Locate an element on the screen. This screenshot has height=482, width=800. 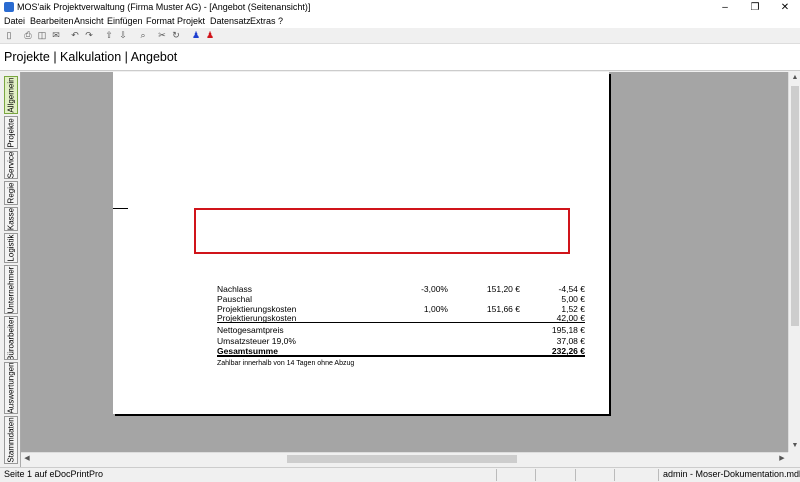
vertical-scroll-thumb is located at coordinates (795, 206).